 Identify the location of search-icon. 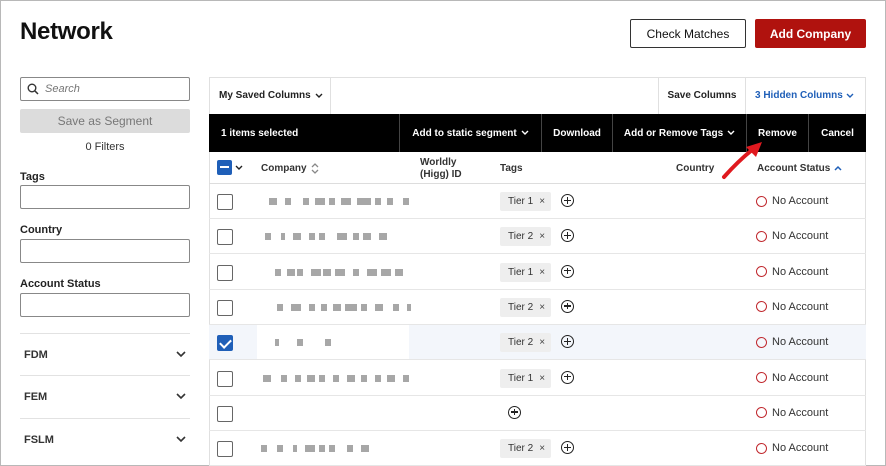
(33, 89).